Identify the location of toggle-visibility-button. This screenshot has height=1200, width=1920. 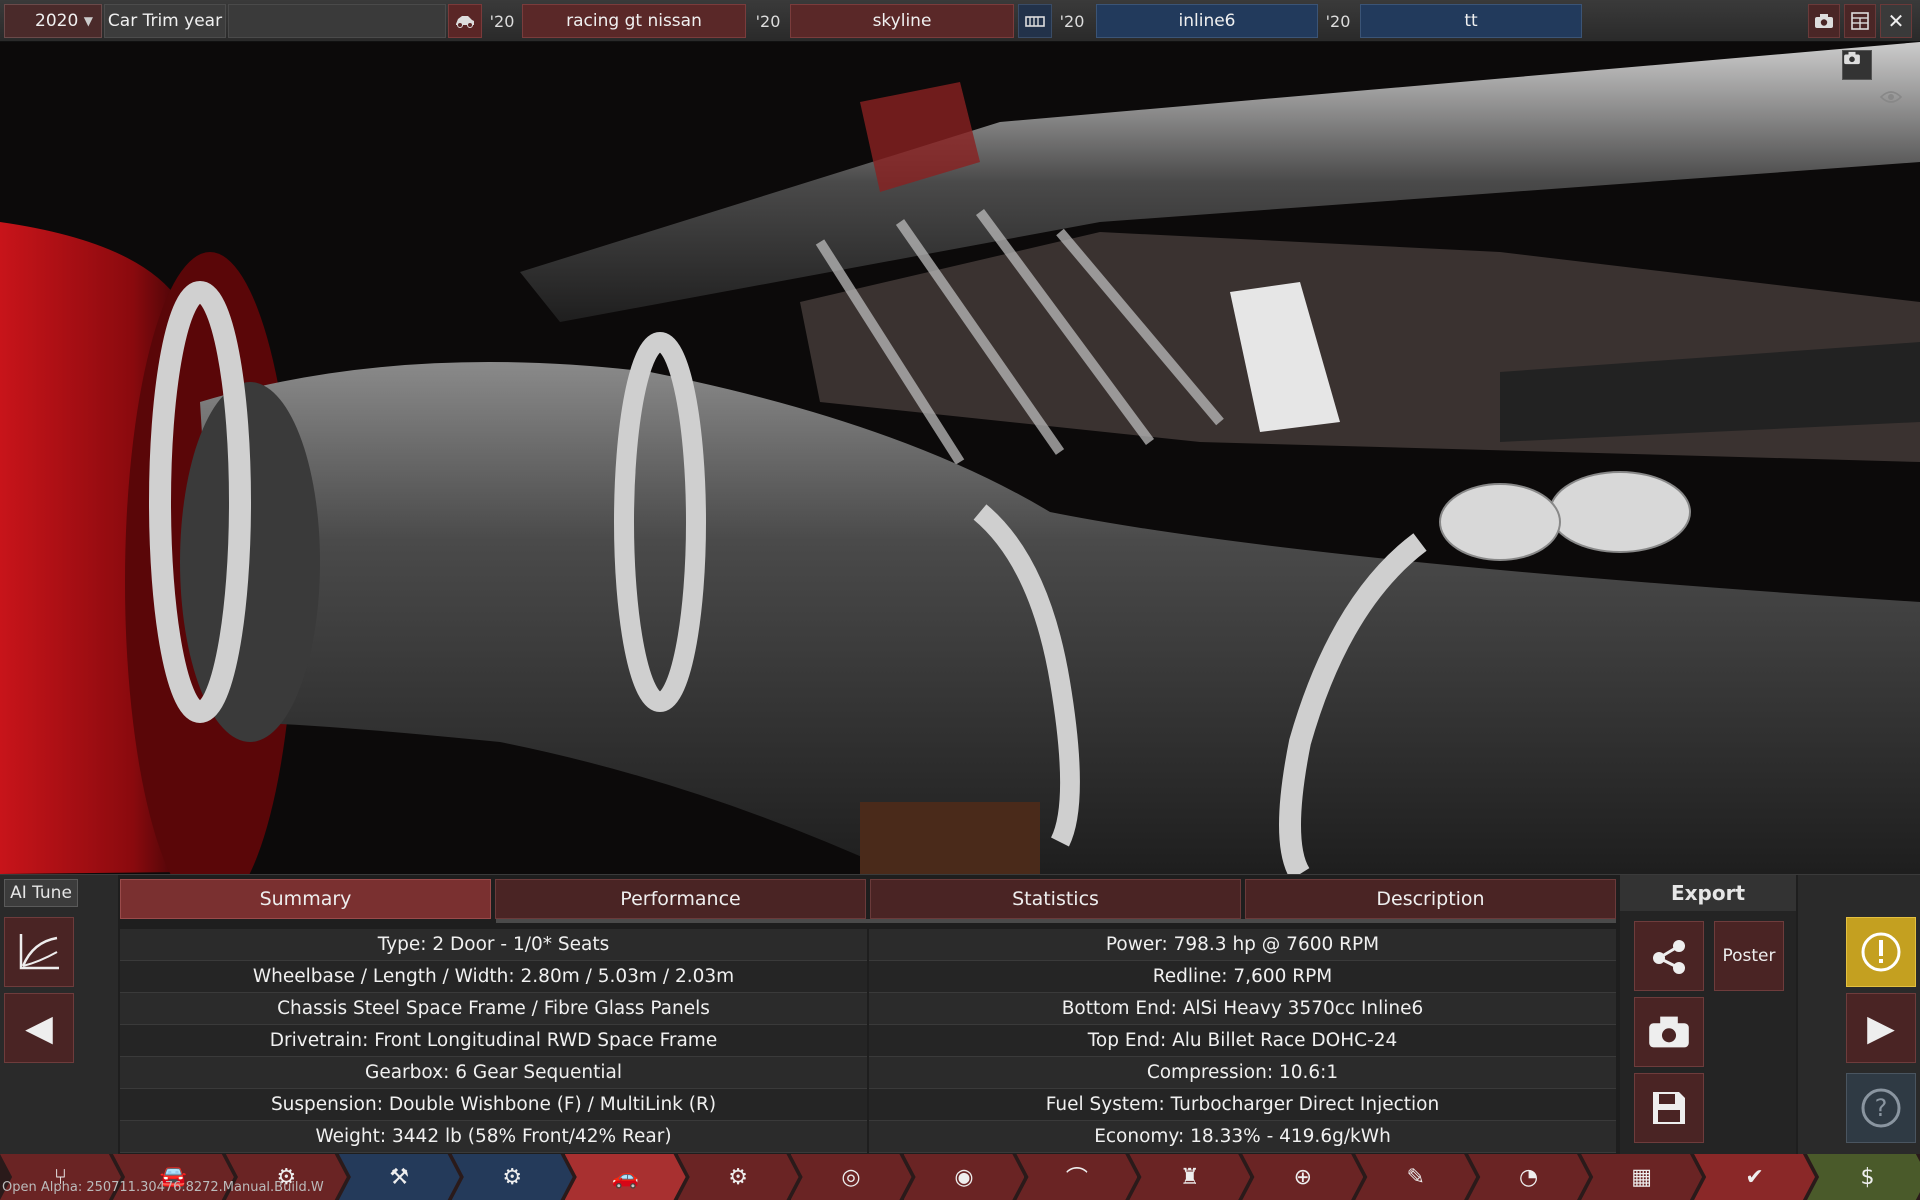
(1895, 105).